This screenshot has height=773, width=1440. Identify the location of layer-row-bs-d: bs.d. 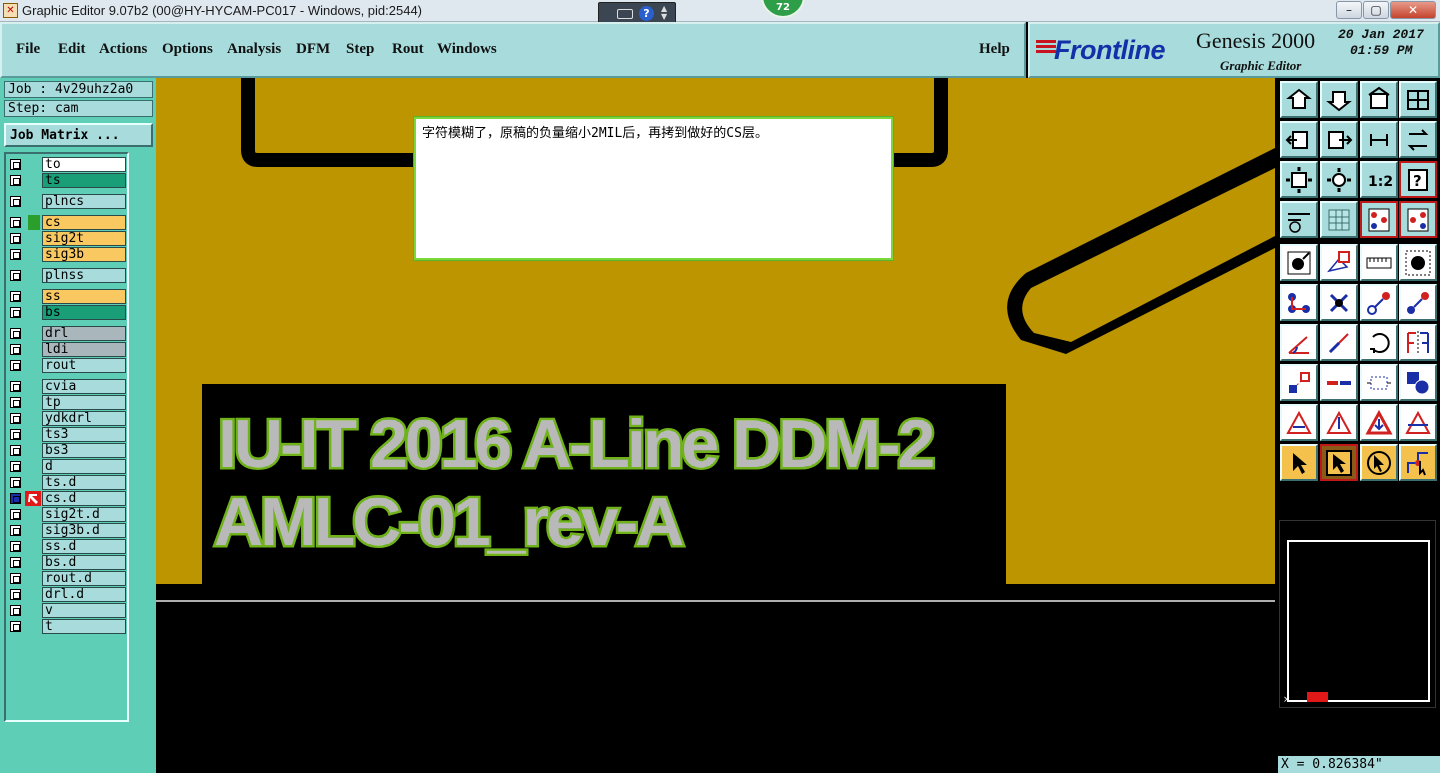
(68, 562).